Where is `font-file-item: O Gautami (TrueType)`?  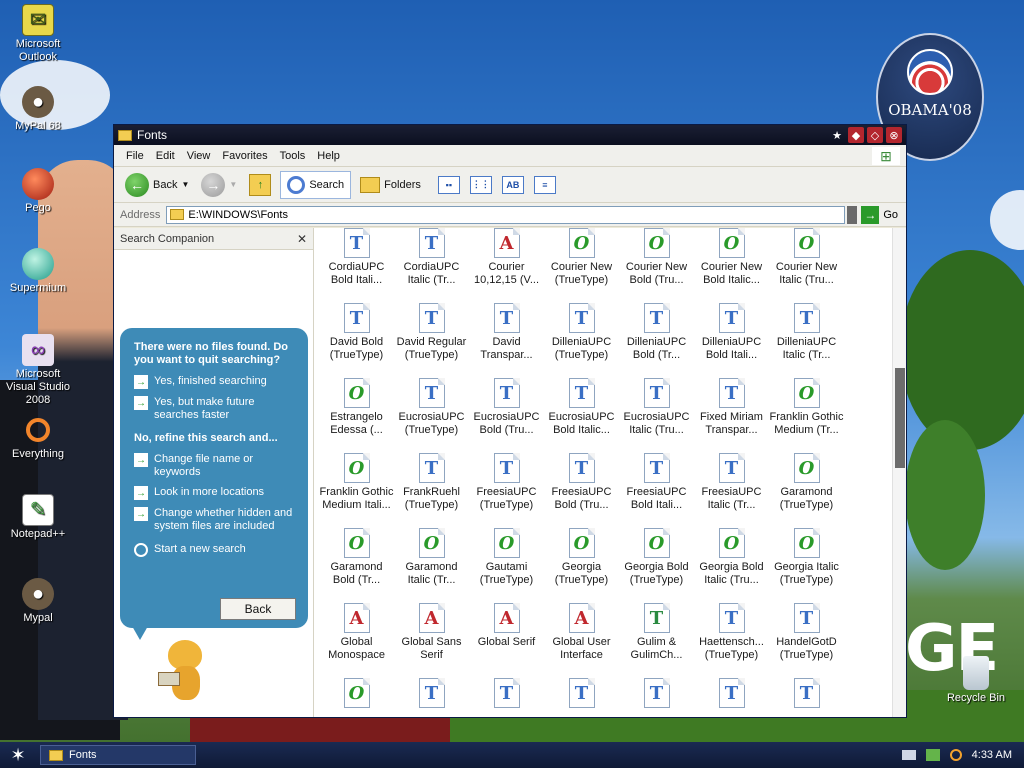
font-file-item: O Gautami (TrueType) is located at coordinates (506, 565).